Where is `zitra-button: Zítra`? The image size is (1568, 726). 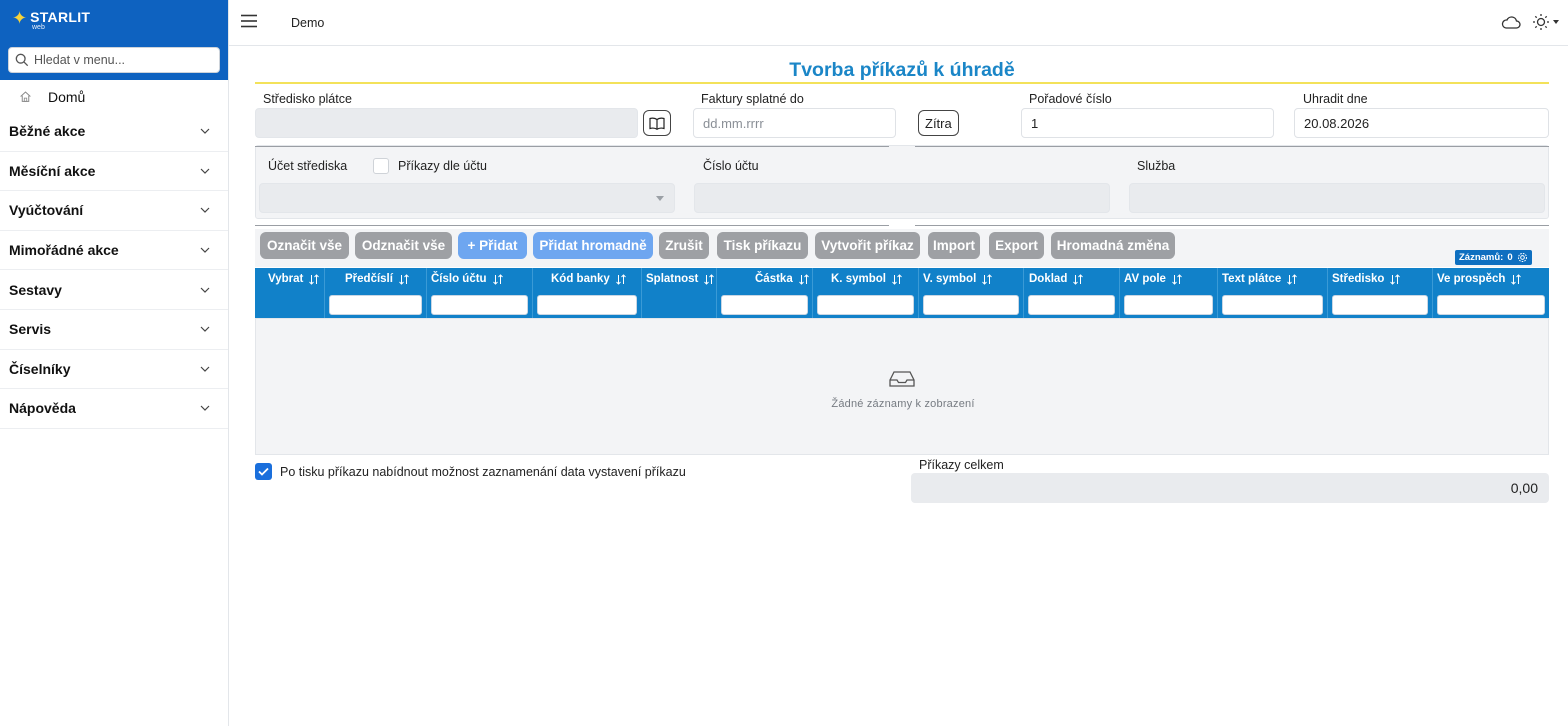 zitra-button: Zítra is located at coordinates (938, 123).